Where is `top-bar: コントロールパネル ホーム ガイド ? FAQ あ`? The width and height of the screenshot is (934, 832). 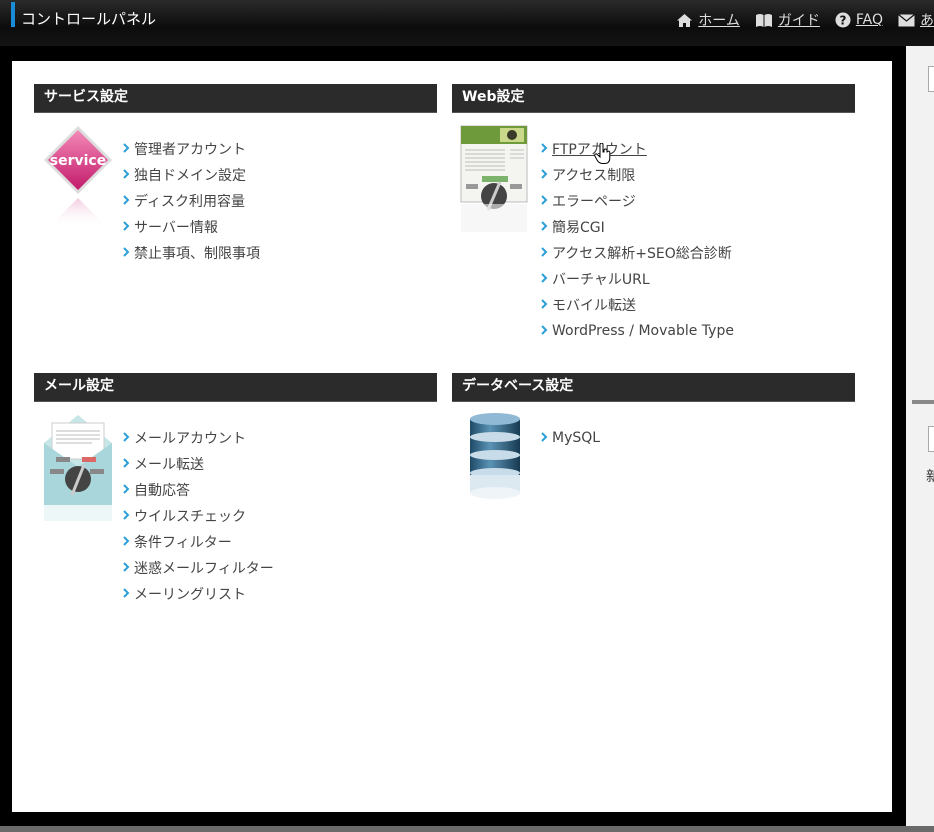
top-bar: コントロールパネル ホーム ガイド ? FAQ あ is located at coordinates (467, 23).